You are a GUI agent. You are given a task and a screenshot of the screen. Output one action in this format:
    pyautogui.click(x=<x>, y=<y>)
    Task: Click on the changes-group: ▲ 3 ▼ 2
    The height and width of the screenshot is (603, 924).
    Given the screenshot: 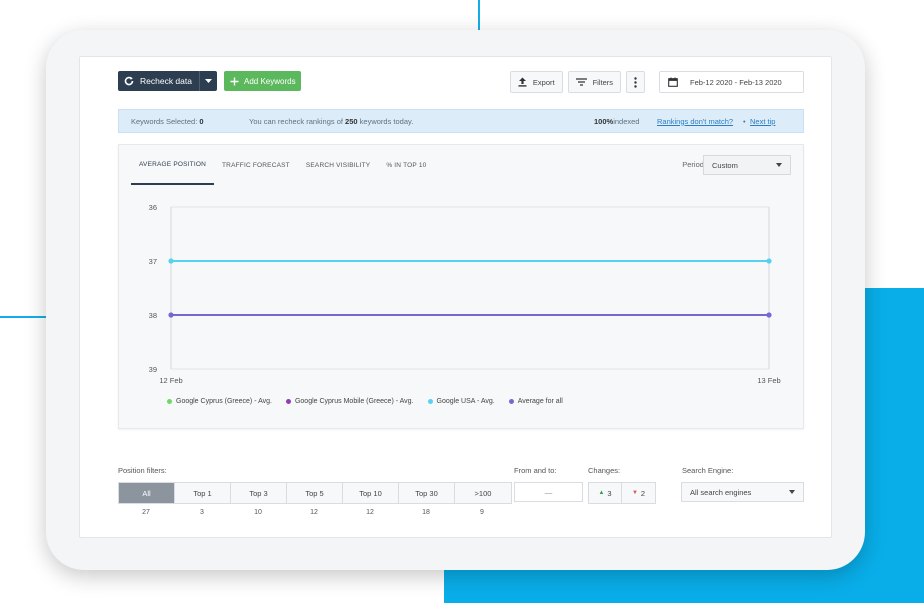 What is the action you would take?
    pyautogui.click(x=622, y=493)
    